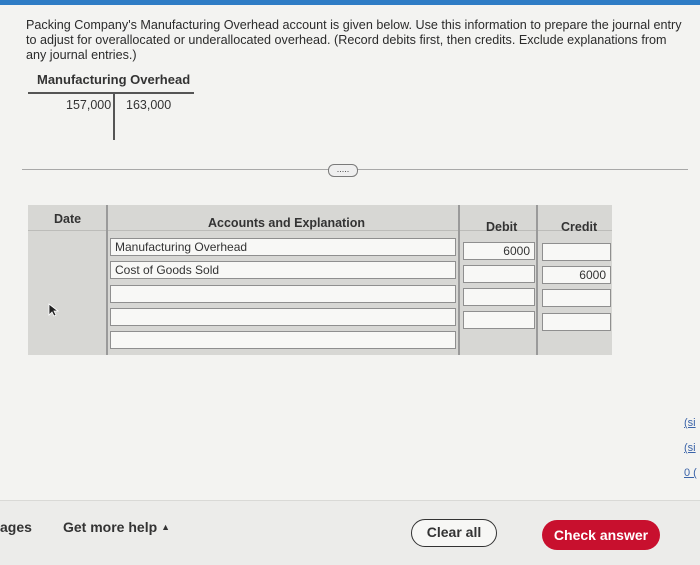  Describe the element at coordinates (149, 105) in the screenshot. I see `t-account-credit: 163,000` at that location.